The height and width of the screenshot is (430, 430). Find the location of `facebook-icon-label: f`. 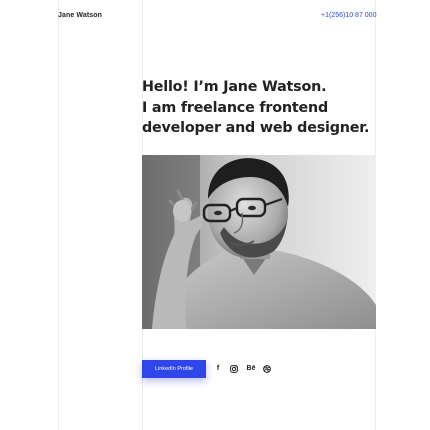

facebook-icon-label: f is located at coordinates (218, 368).